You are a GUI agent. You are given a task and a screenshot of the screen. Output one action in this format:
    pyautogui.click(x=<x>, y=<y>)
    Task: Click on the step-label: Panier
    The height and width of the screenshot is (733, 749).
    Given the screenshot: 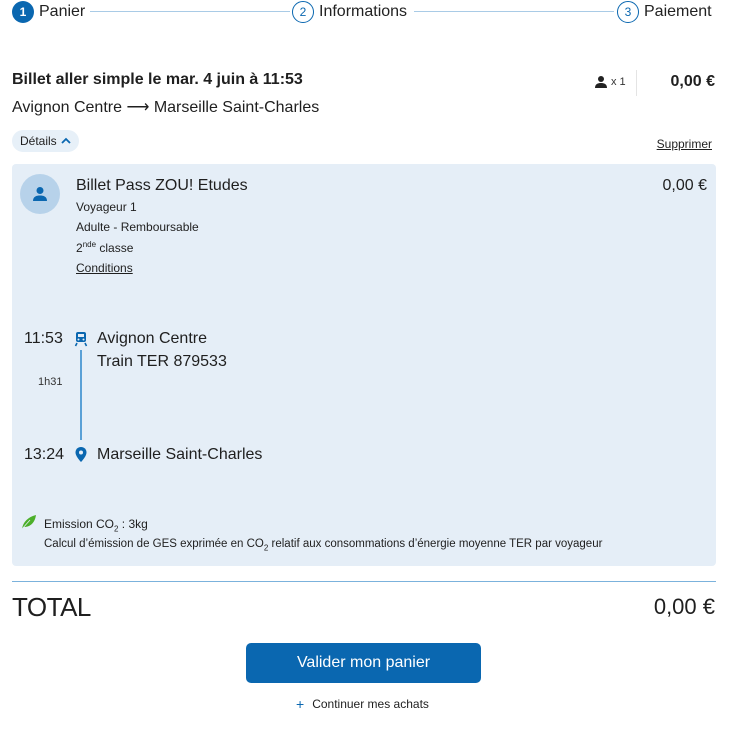 What is the action you would take?
    pyautogui.click(x=62, y=11)
    